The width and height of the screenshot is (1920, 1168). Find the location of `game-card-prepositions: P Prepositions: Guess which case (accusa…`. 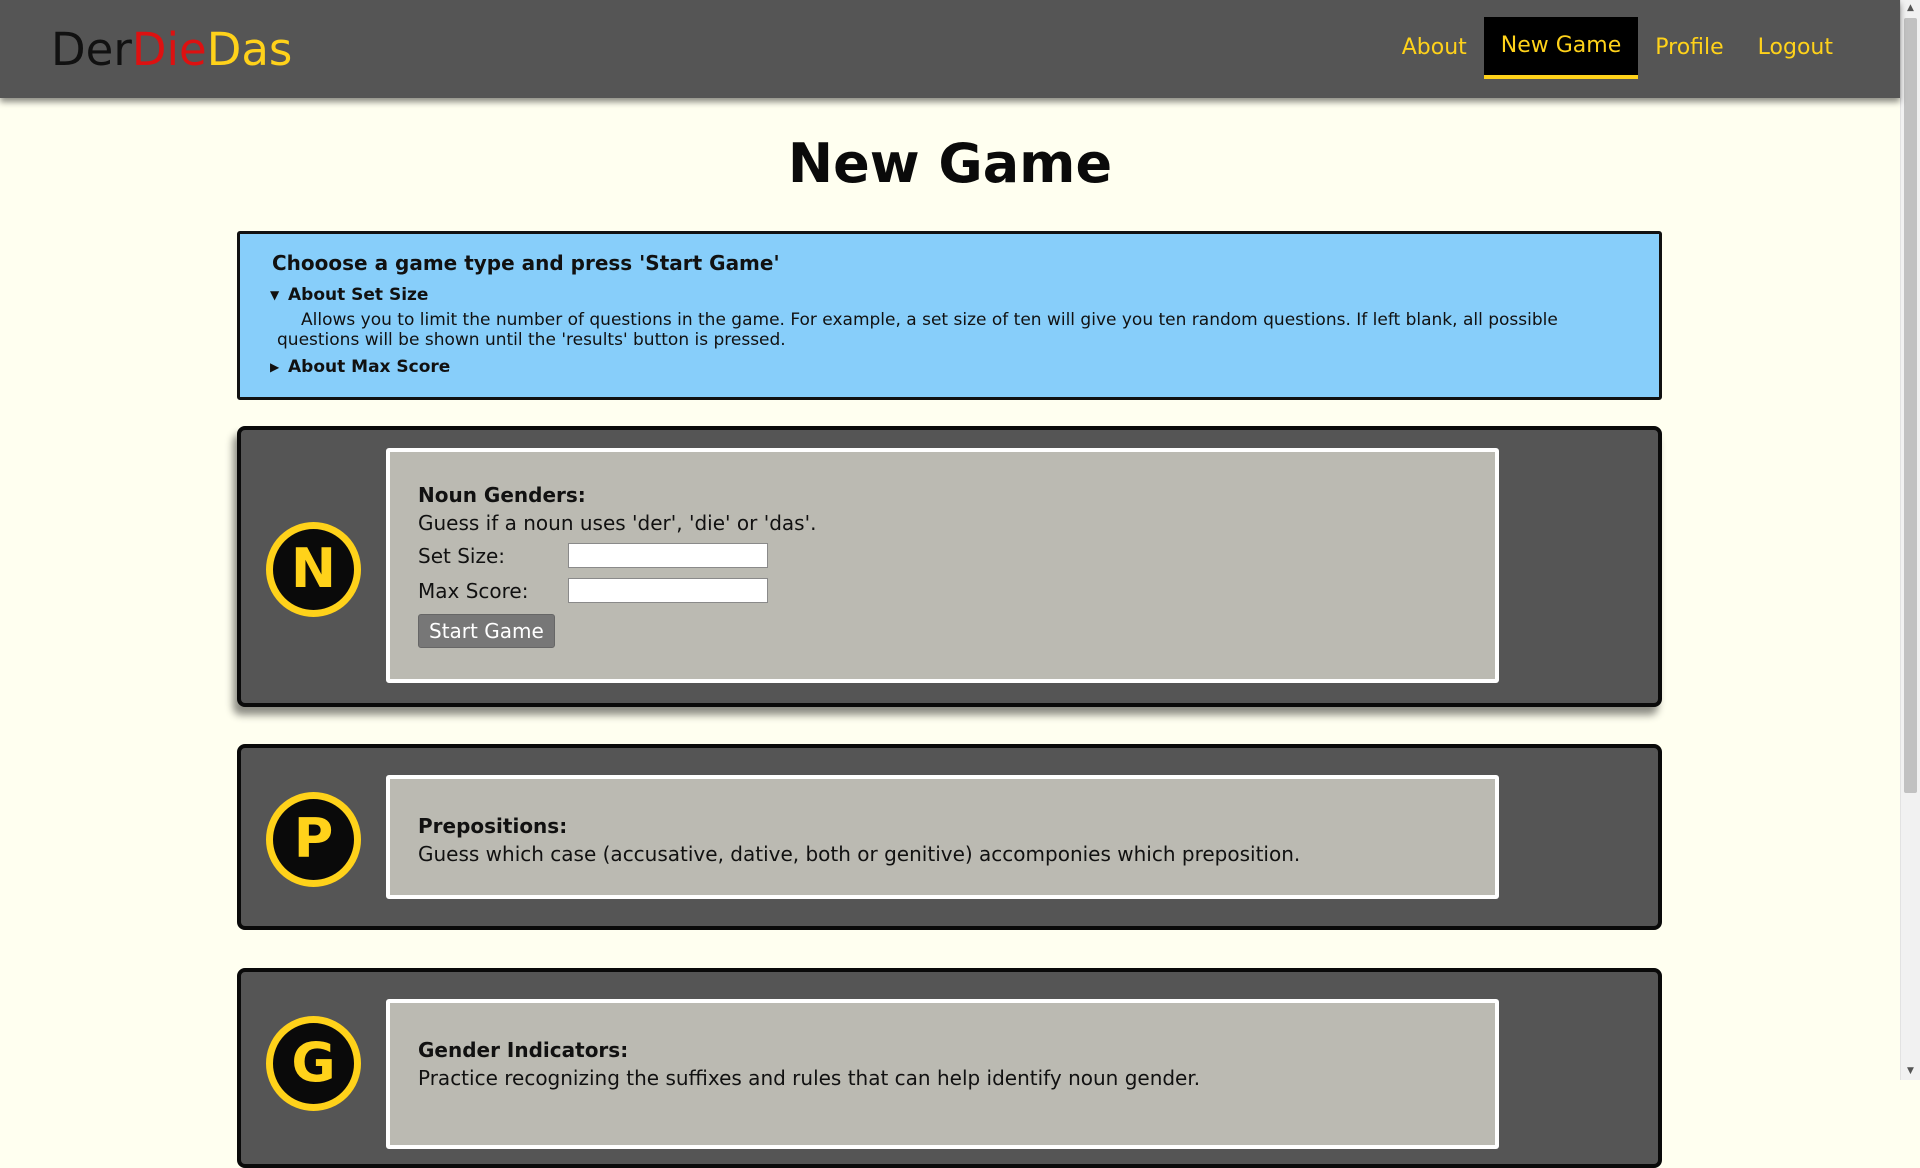

game-card-prepositions: P Prepositions: Guess which case (accusa… is located at coordinates (949, 837).